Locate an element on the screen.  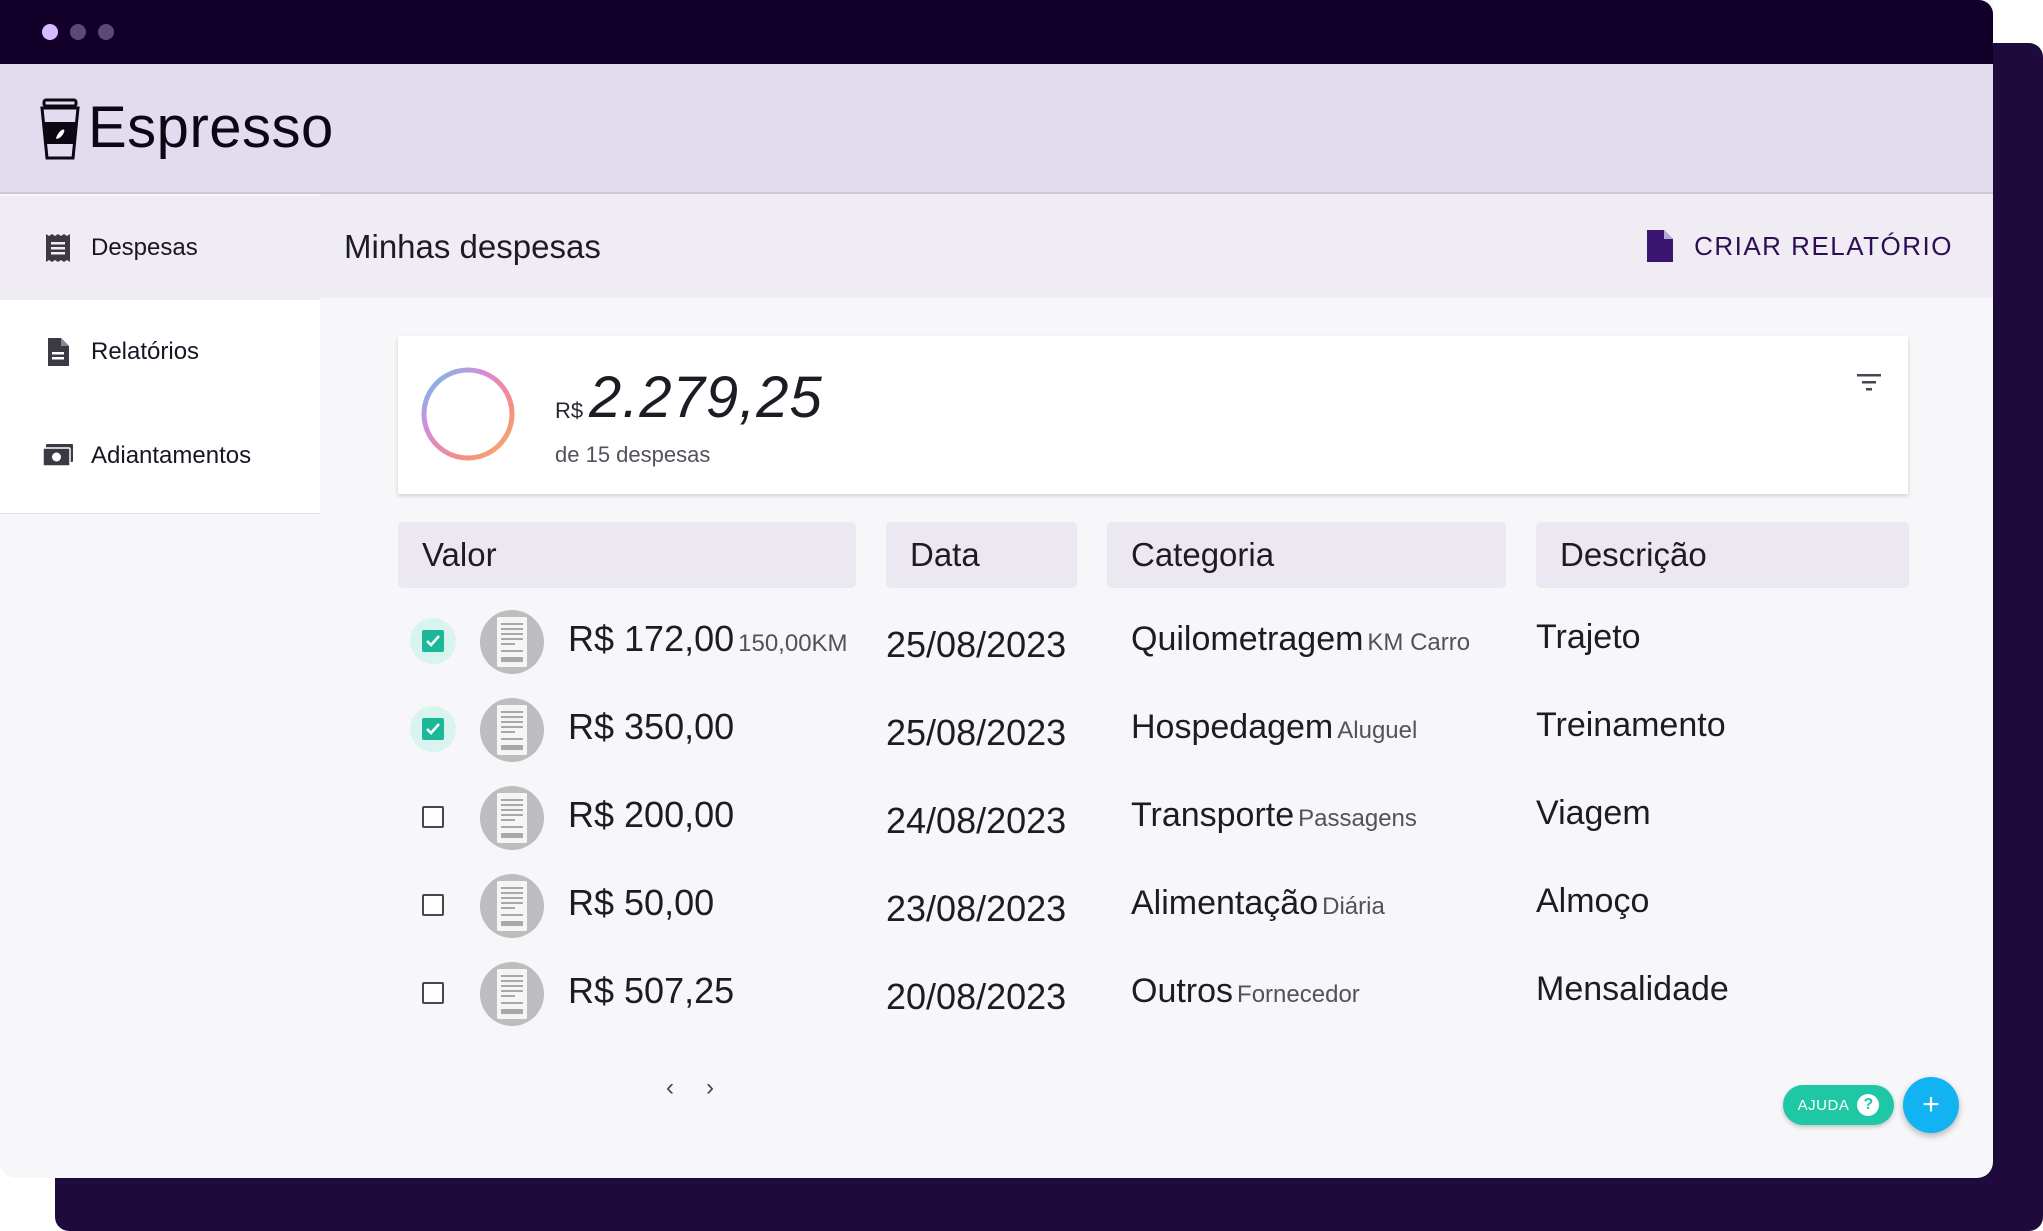
expense-category: Outros Fornecedor is located at coordinates (1245, 991).